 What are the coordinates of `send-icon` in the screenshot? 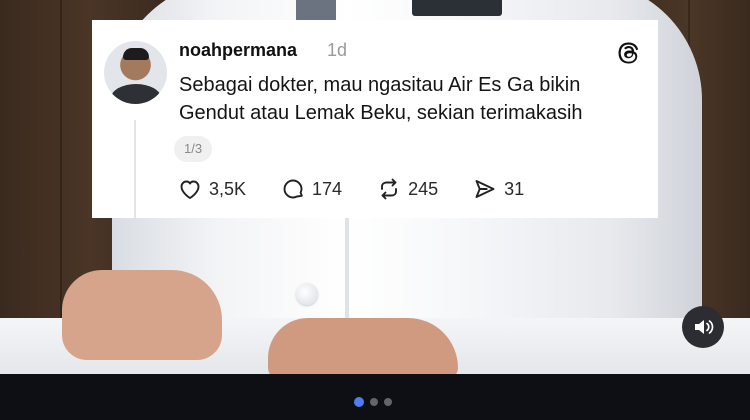 It's located at (485, 189).